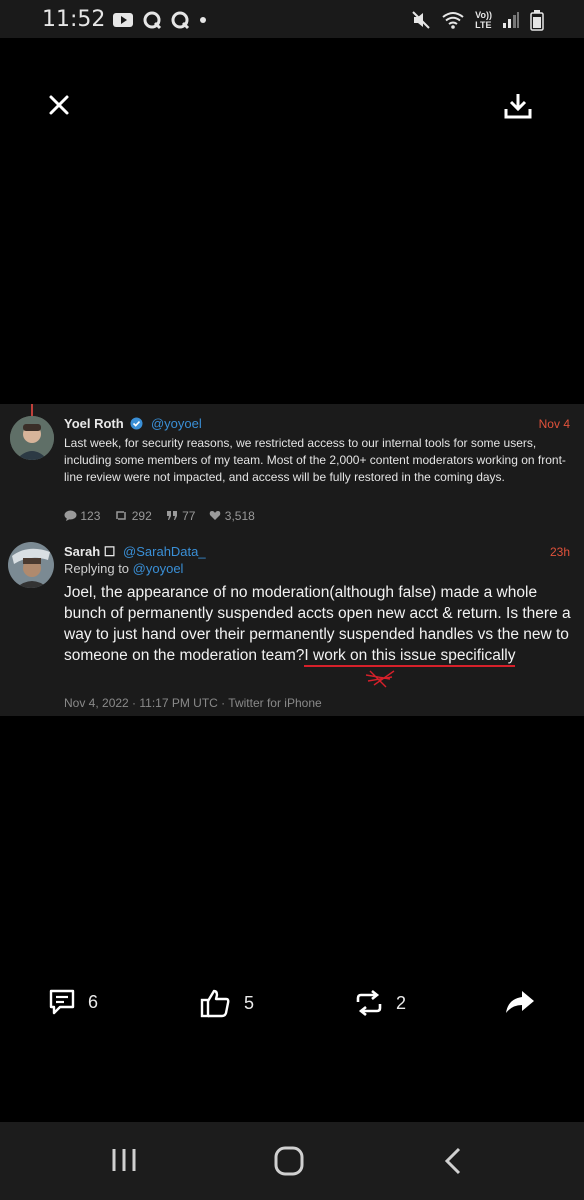 The height and width of the screenshot is (1200, 584). Describe the element at coordinates (124, 568) in the screenshot. I see `replying-to: Replying to @yoyoel` at that location.